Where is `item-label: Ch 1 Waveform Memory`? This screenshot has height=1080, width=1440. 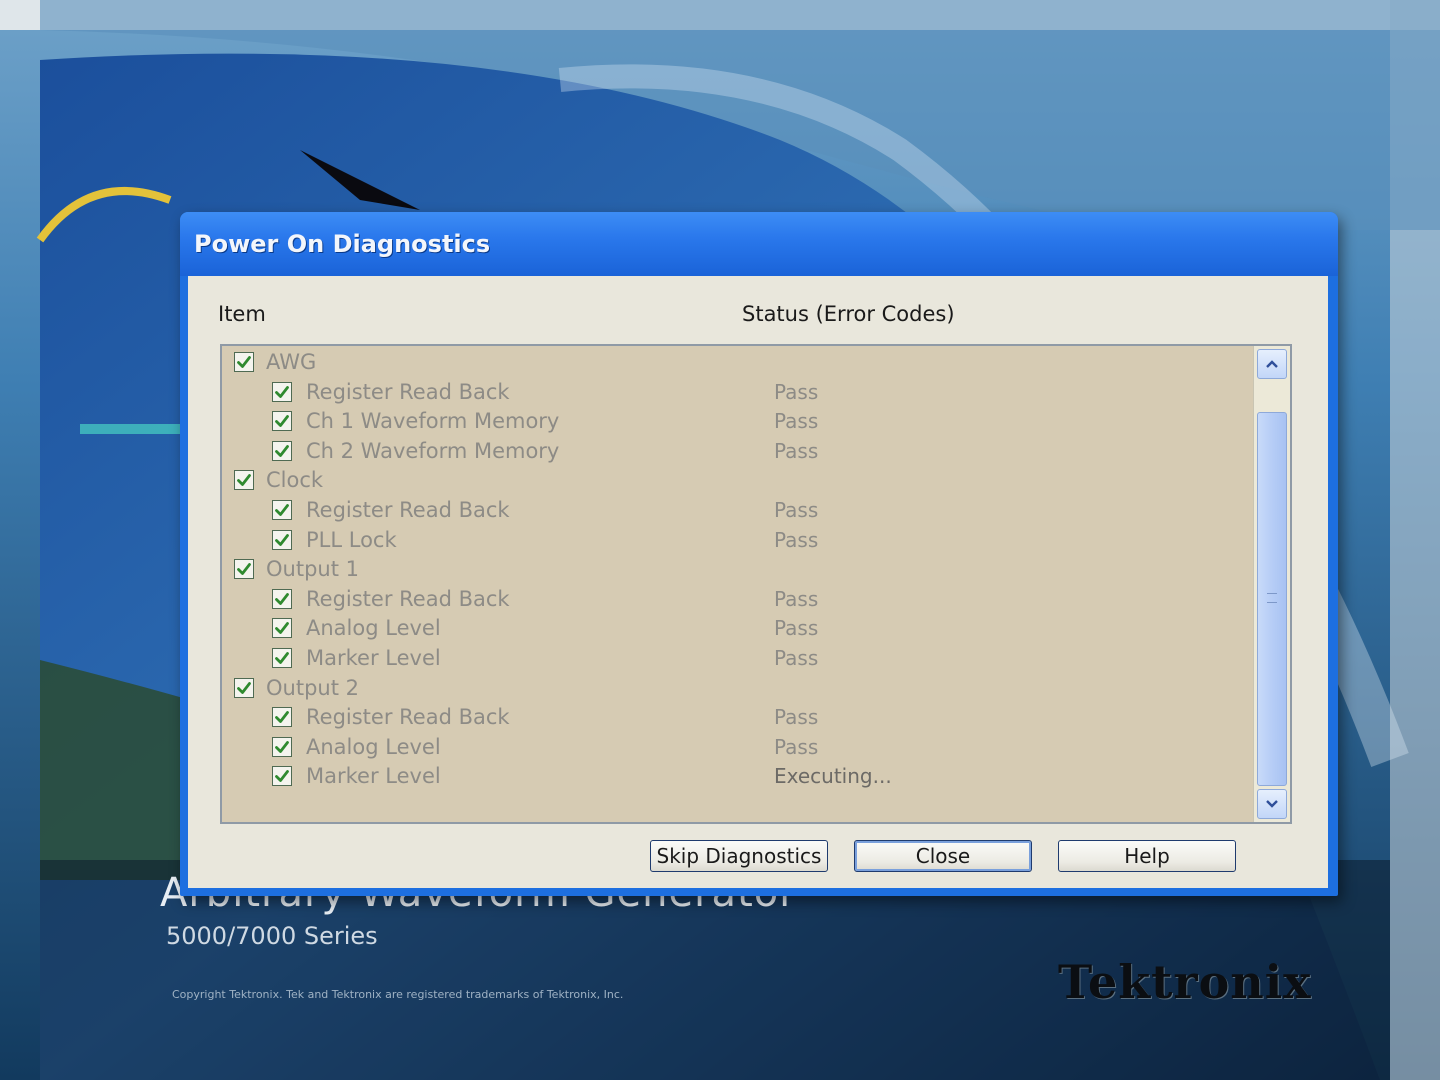
item-label: Ch 1 Waveform Memory is located at coordinates (433, 421).